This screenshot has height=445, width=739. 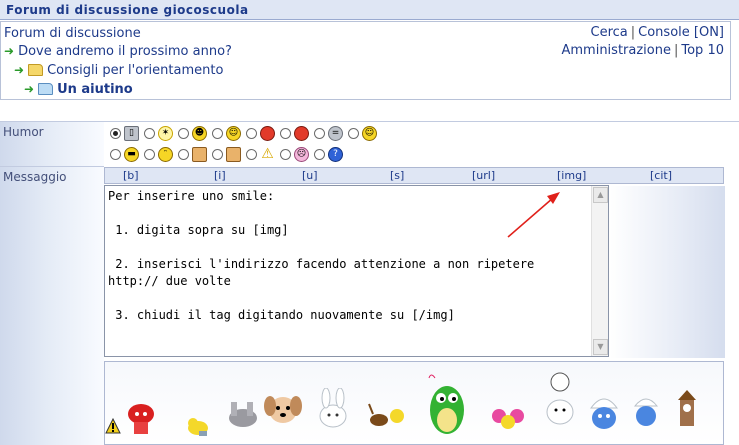 I want to click on humor-radio-phone, so click(x=115, y=133).